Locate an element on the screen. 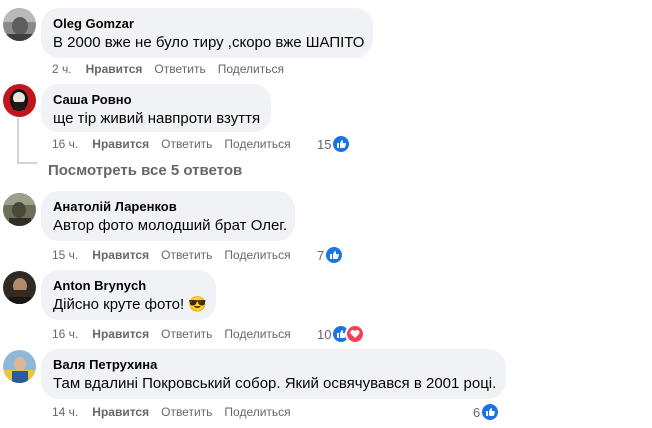 This screenshot has height=428, width=652. comment-author: Anton Brynych is located at coordinates (128, 286).